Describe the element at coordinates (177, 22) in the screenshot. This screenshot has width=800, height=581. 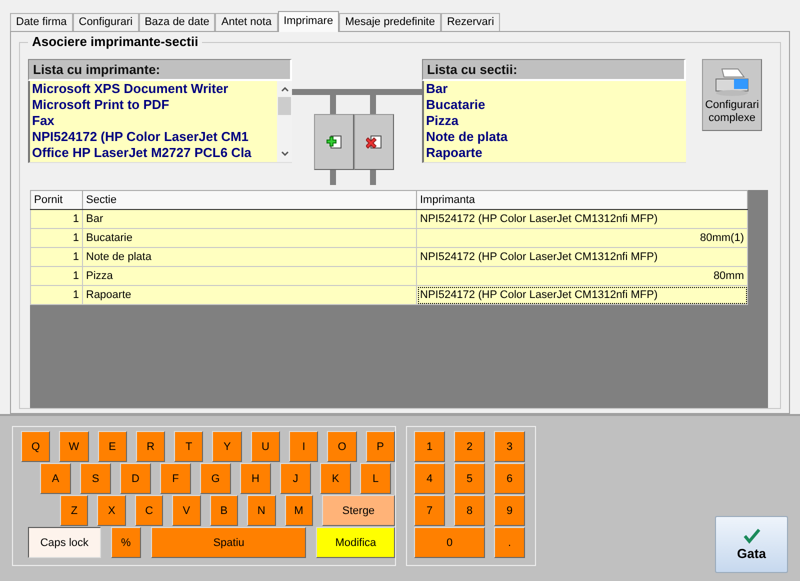
I see `tab: Baza de date` at that location.